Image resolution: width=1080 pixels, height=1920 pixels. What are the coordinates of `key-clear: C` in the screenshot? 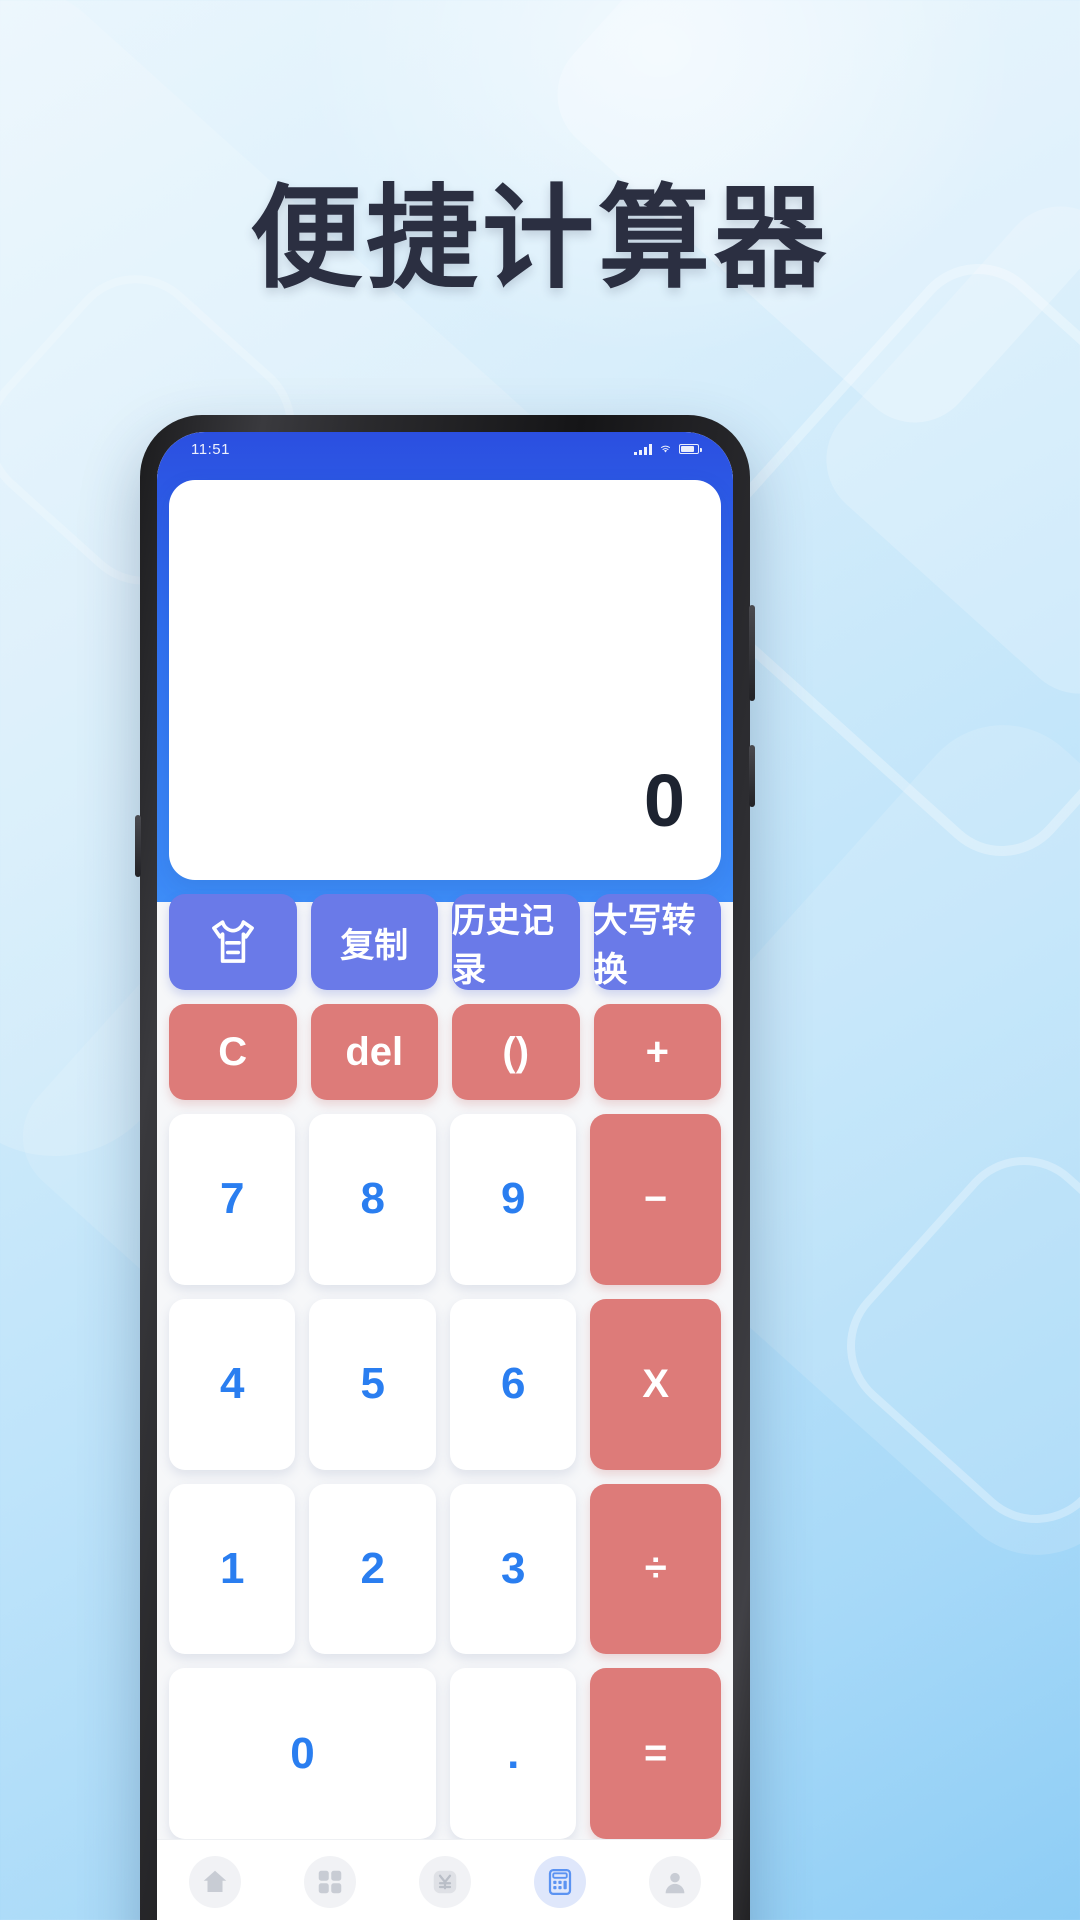 It's located at (233, 1052).